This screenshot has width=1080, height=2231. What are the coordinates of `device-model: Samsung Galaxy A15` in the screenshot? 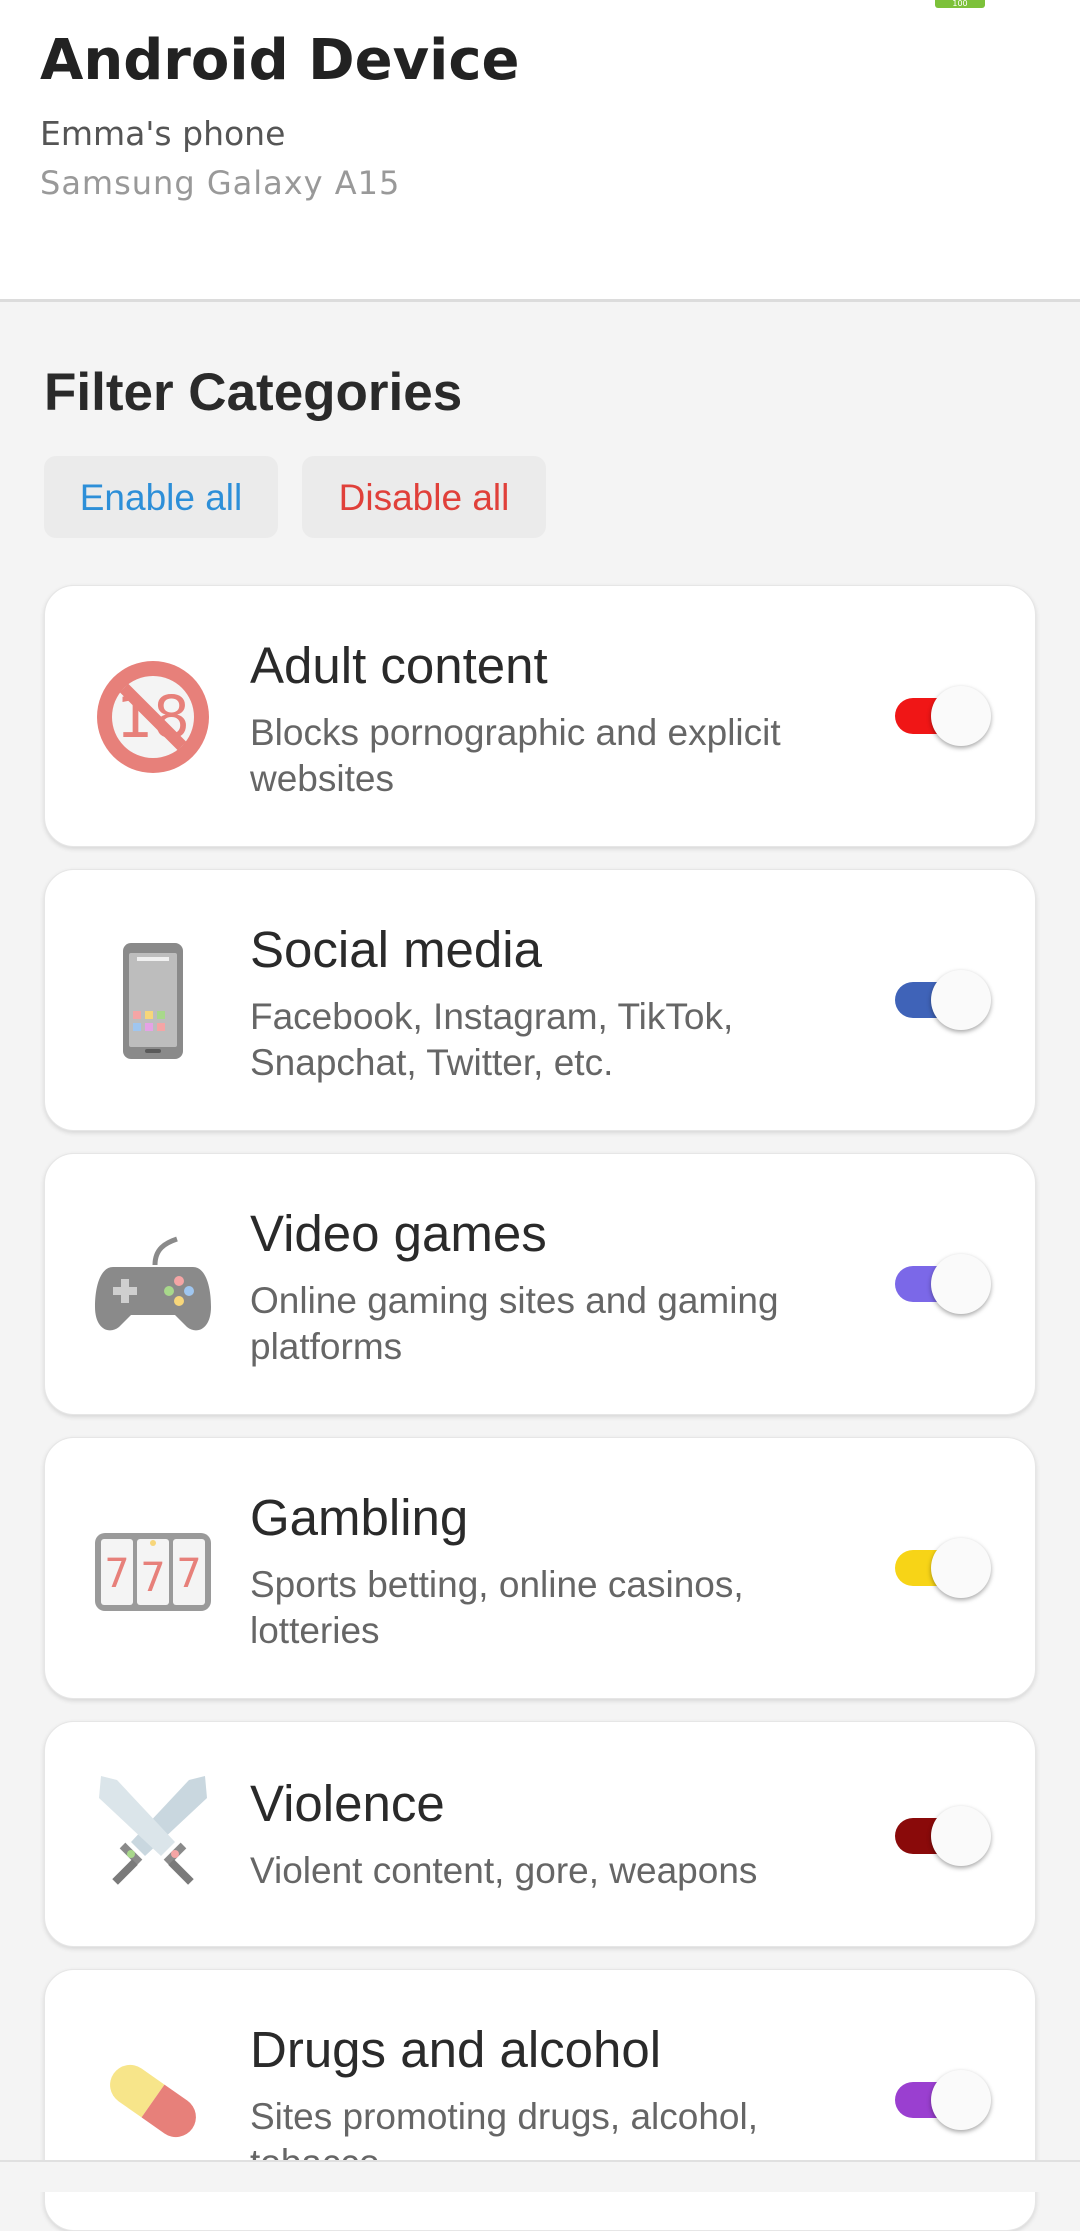 It's located at (220, 183).